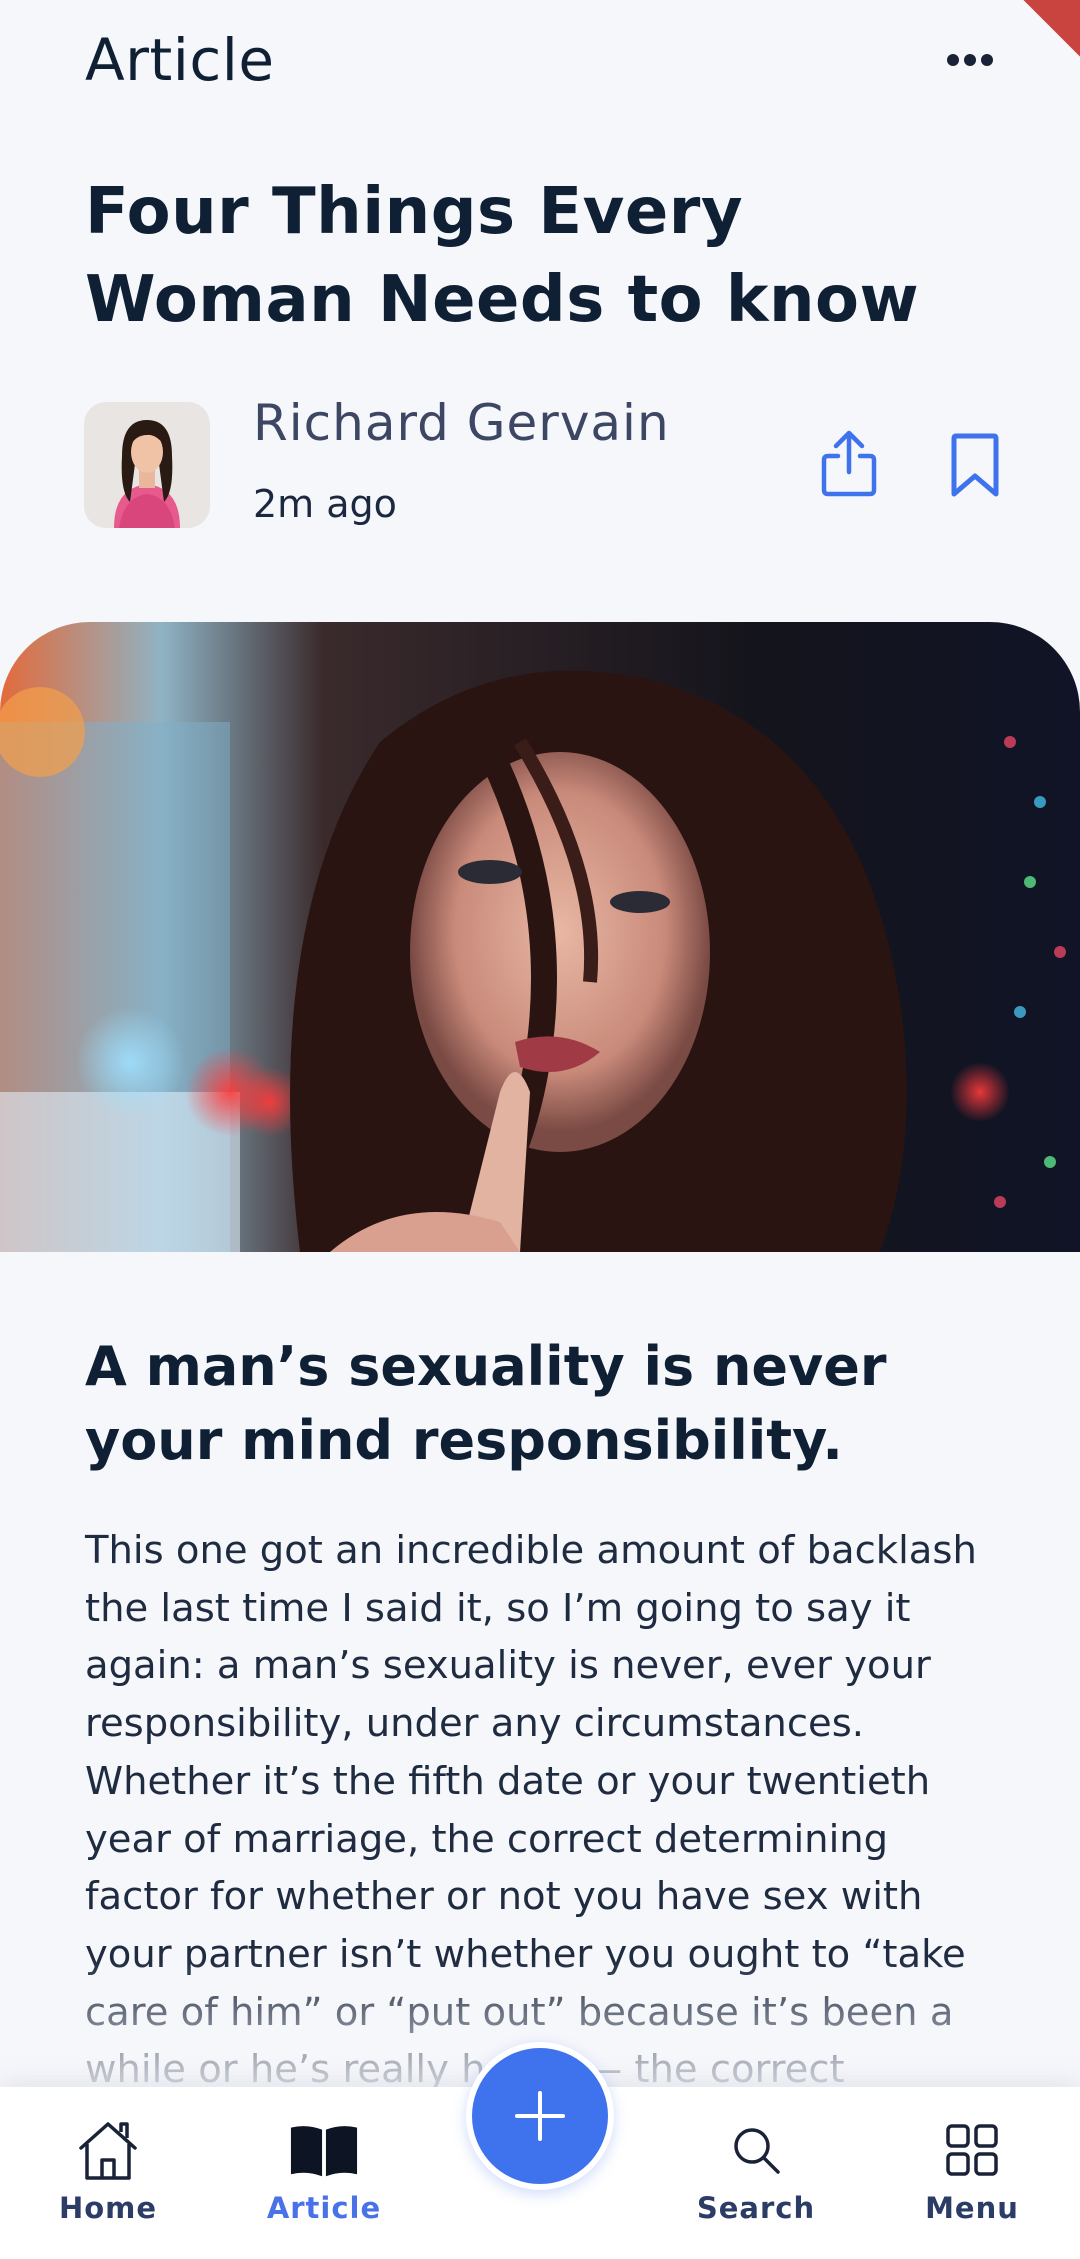 Image resolution: width=1080 pixels, height=2259 pixels. What do you see at coordinates (324, 2208) in the screenshot?
I see `nav-article-label: Article` at bounding box center [324, 2208].